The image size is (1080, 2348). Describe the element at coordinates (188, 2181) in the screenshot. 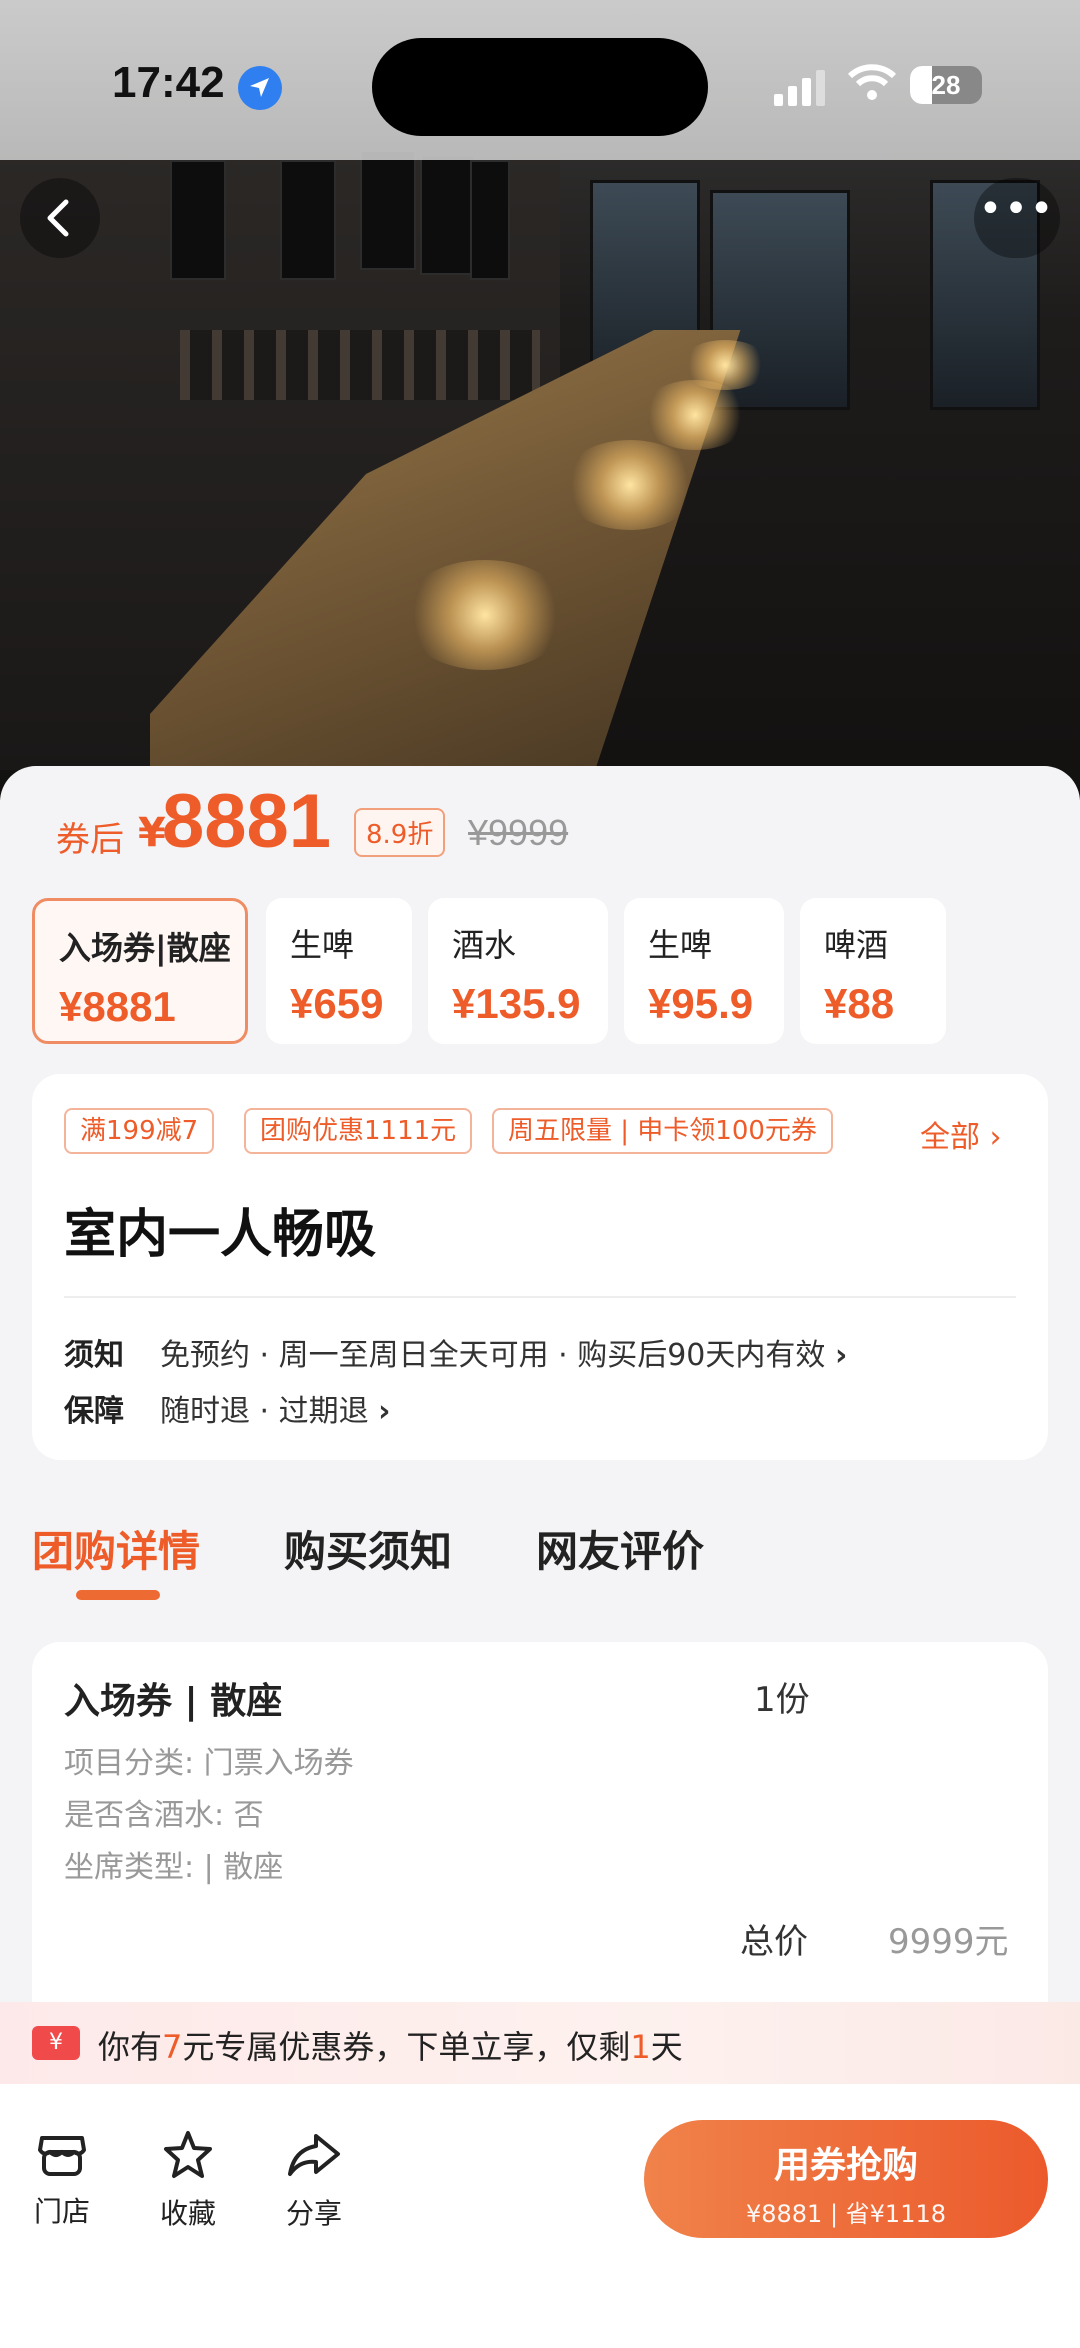

I see `favorite-button: 收藏` at that location.